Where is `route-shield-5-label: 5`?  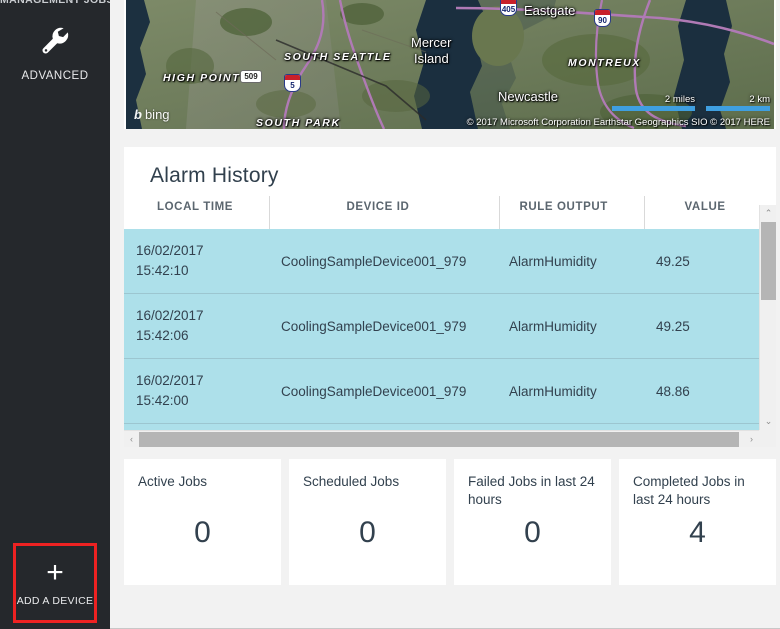 route-shield-5-label: 5 is located at coordinates (292, 85).